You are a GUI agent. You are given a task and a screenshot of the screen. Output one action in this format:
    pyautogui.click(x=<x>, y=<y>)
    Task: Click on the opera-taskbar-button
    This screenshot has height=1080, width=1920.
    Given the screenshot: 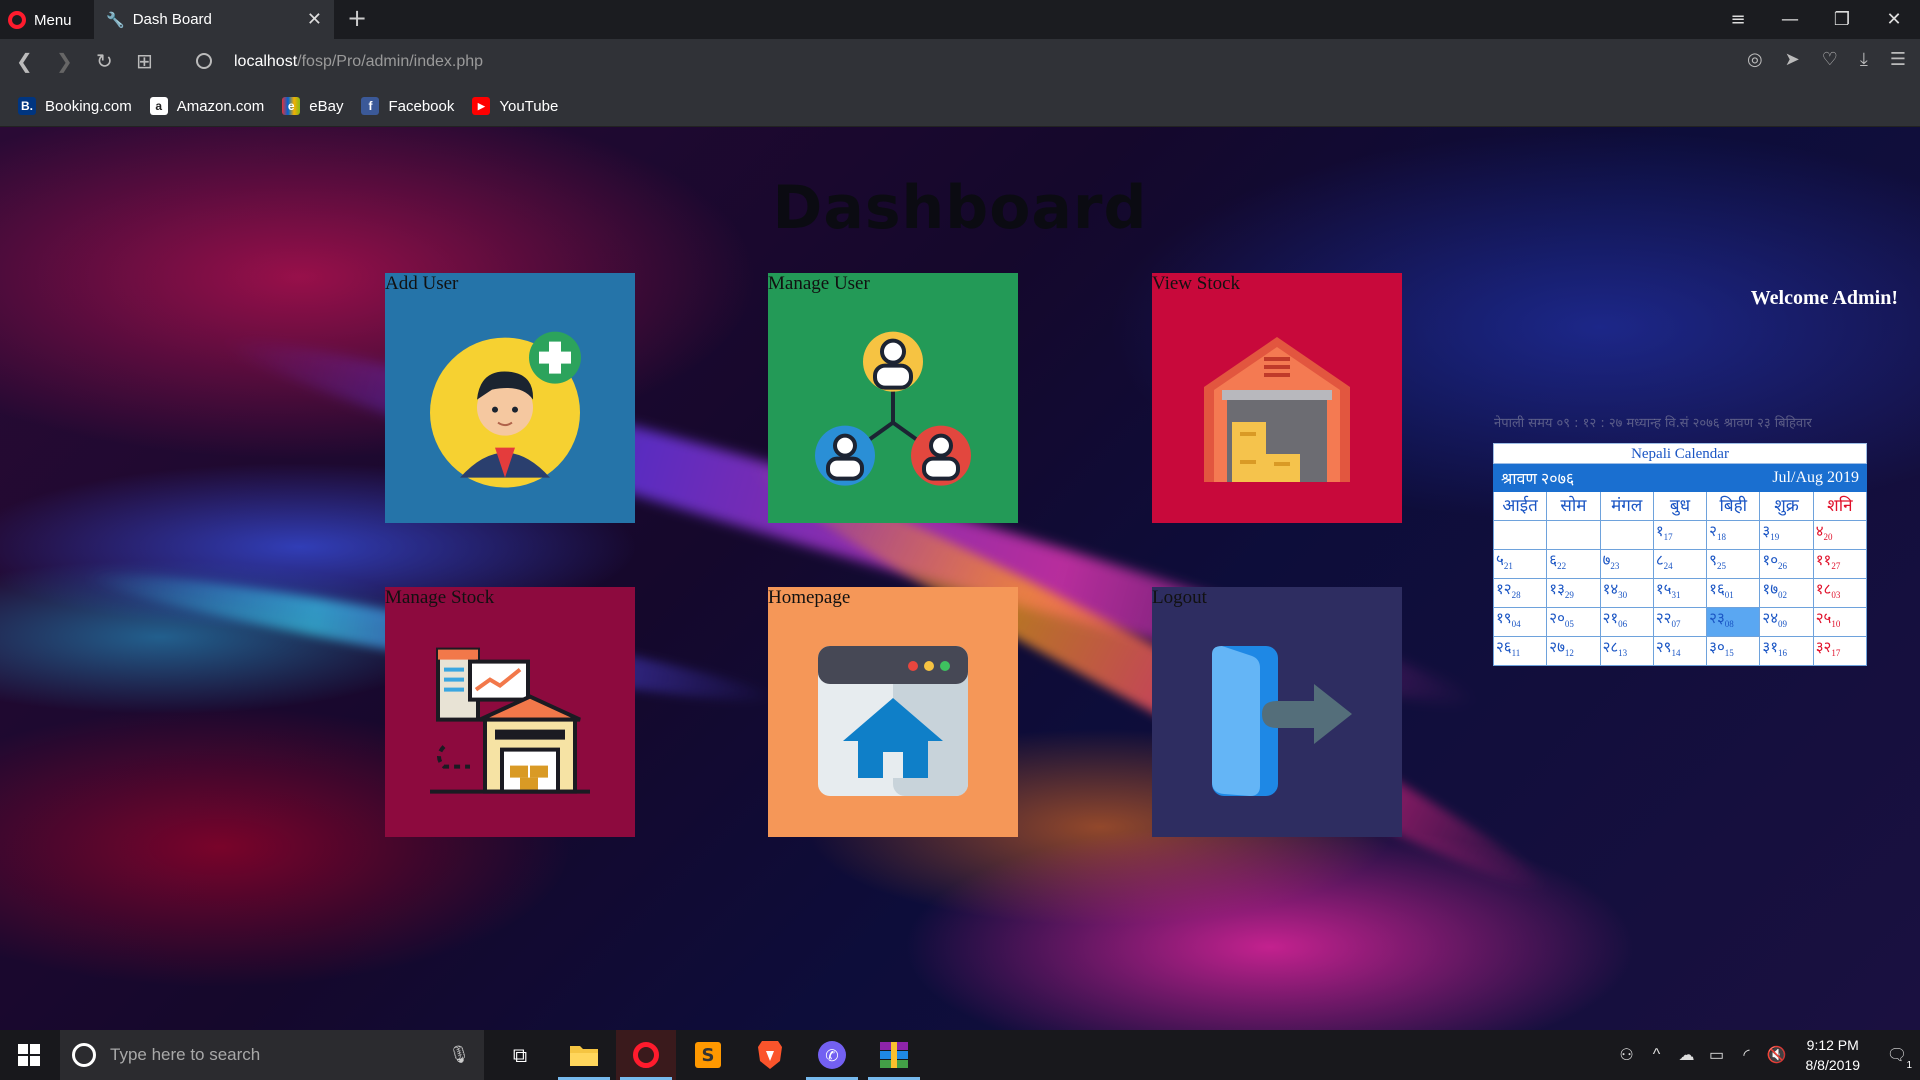 What is the action you would take?
    pyautogui.click(x=646, y=1055)
    